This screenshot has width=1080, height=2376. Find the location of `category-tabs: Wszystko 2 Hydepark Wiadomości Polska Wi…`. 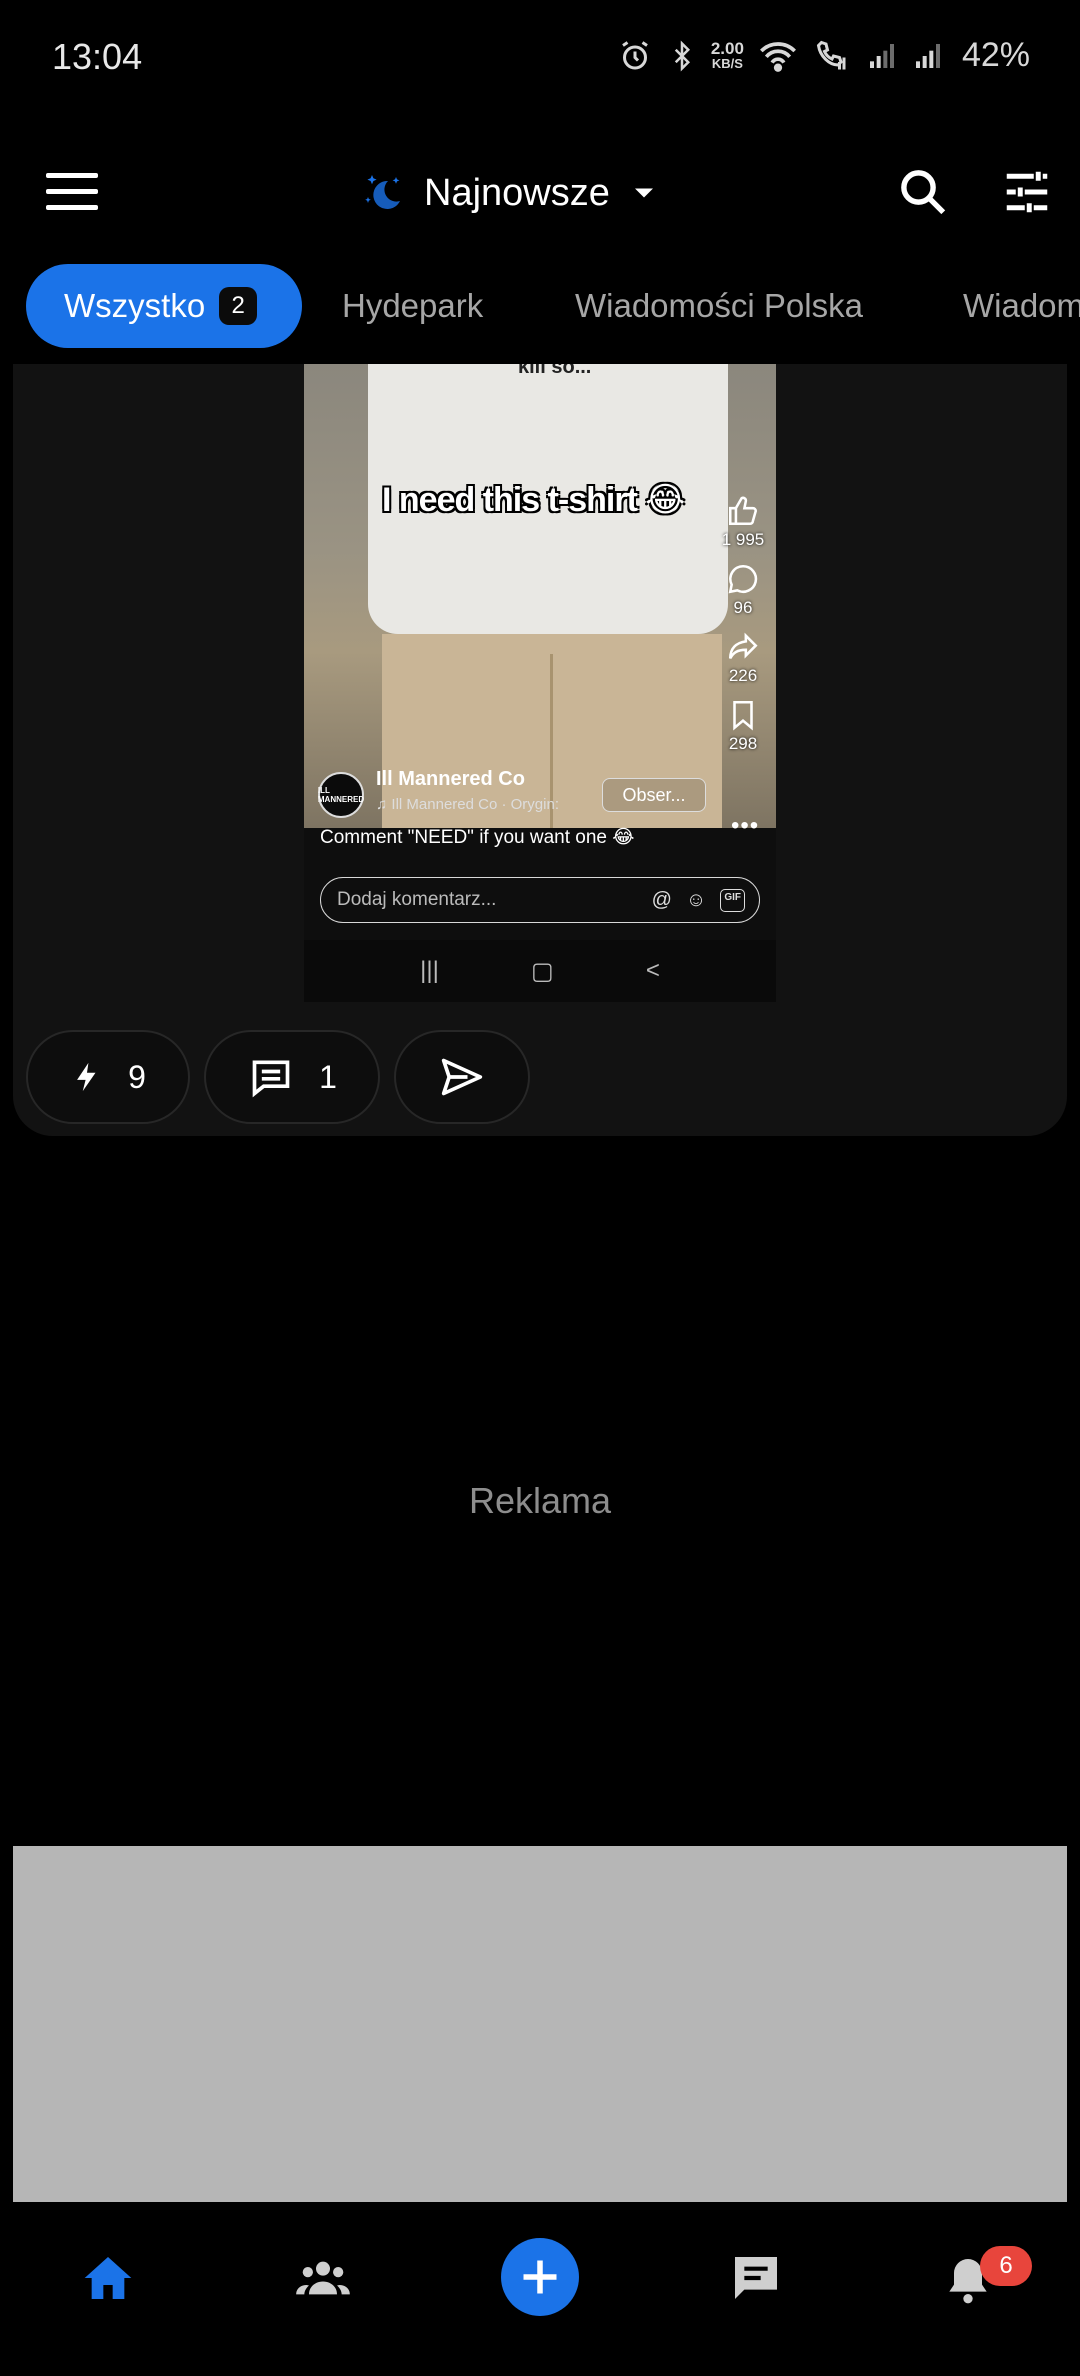

category-tabs: Wszystko 2 Hydepark Wiadomości Polska Wi… is located at coordinates (540, 306).